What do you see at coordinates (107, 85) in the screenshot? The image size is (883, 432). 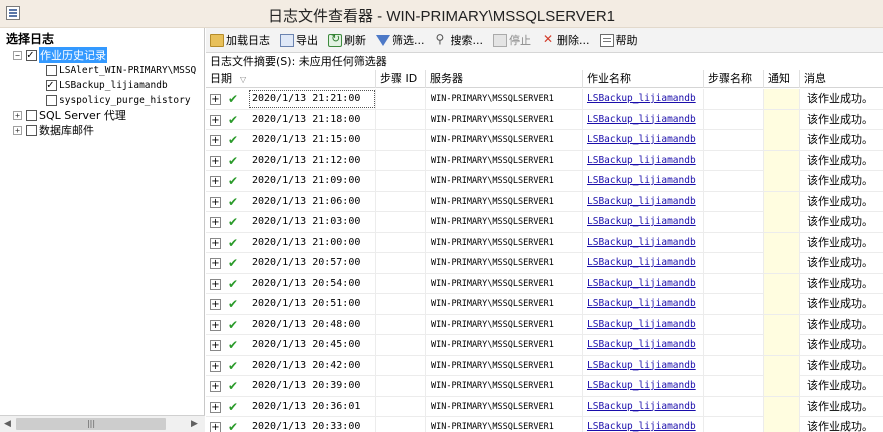 I see `tree-node-lsbackup: LSBackup_lijiamandb` at bounding box center [107, 85].